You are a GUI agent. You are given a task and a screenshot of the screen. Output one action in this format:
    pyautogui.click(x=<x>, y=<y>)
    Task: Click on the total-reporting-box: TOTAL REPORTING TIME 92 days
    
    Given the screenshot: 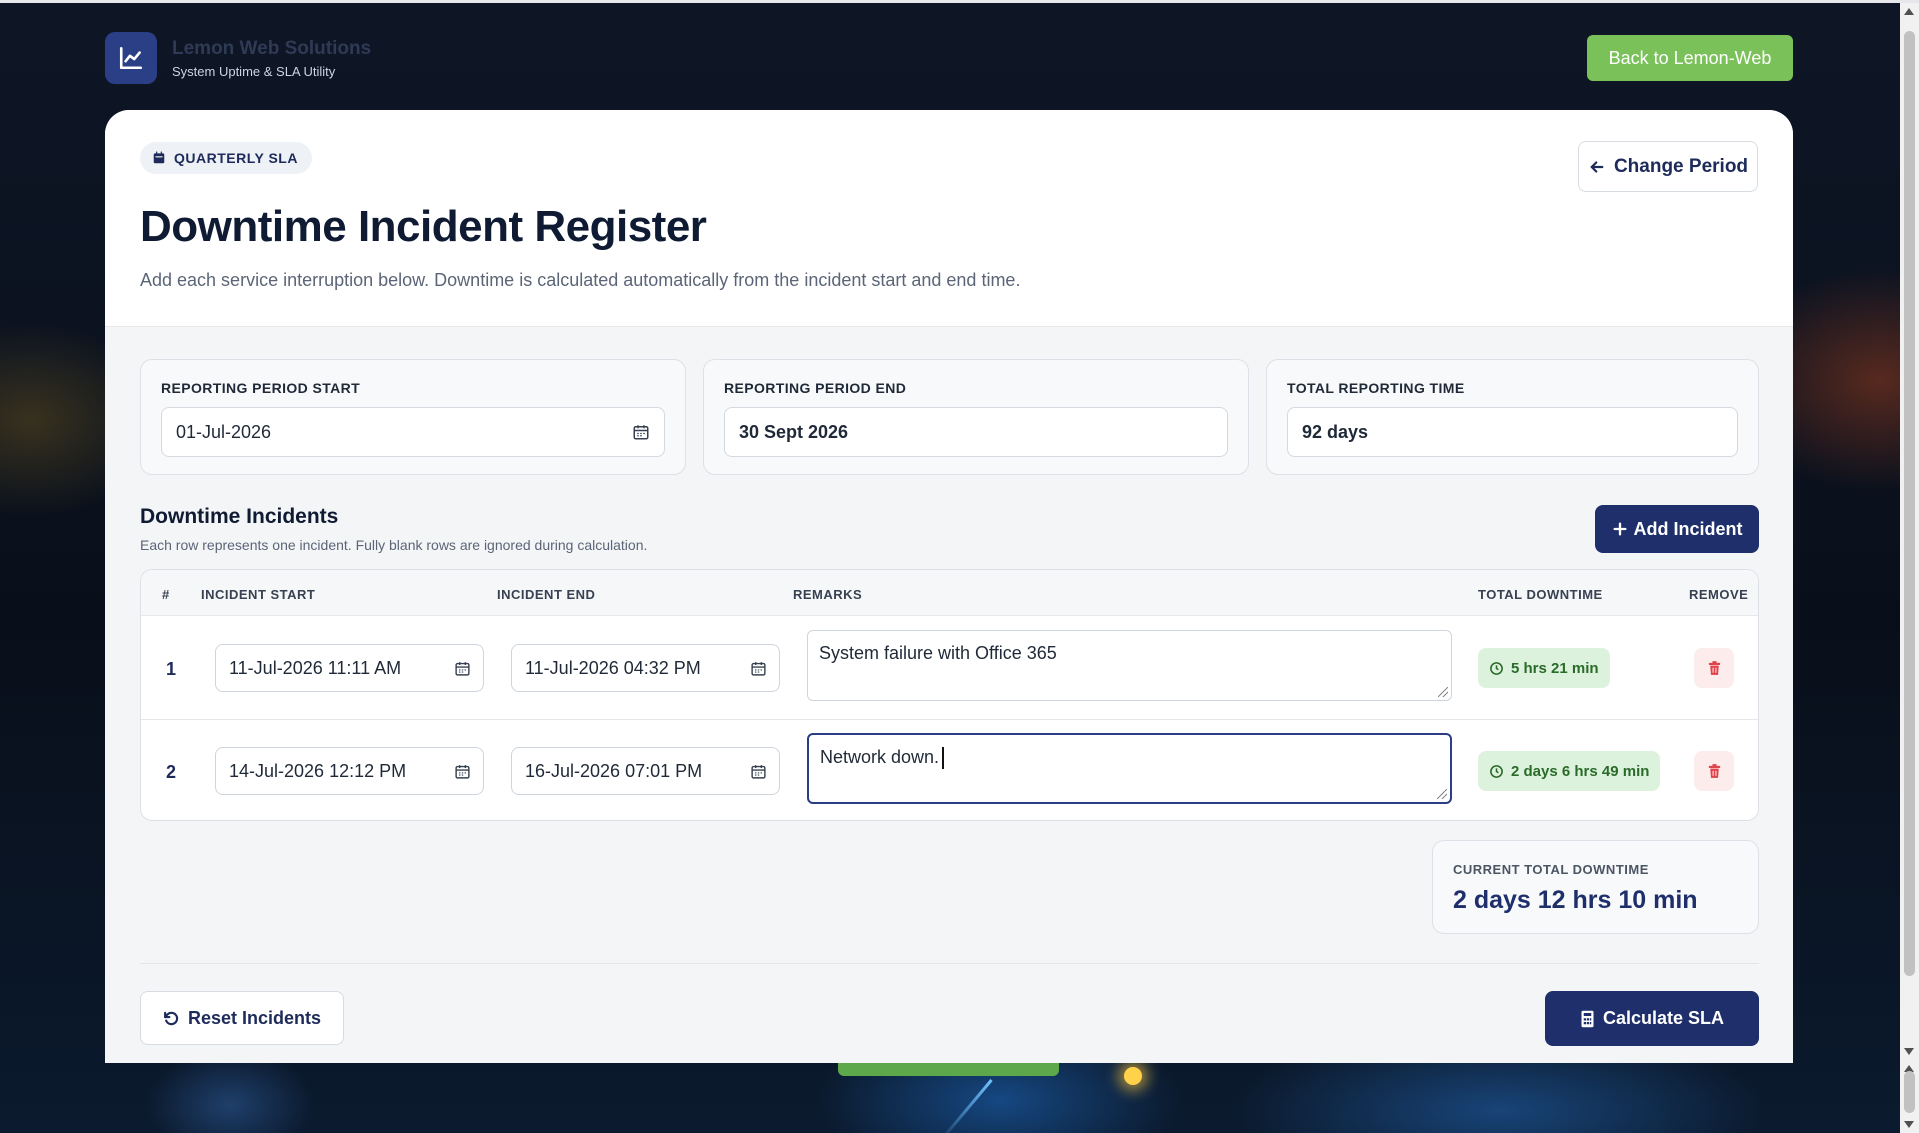 What is the action you would take?
    pyautogui.click(x=1512, y=417)
    